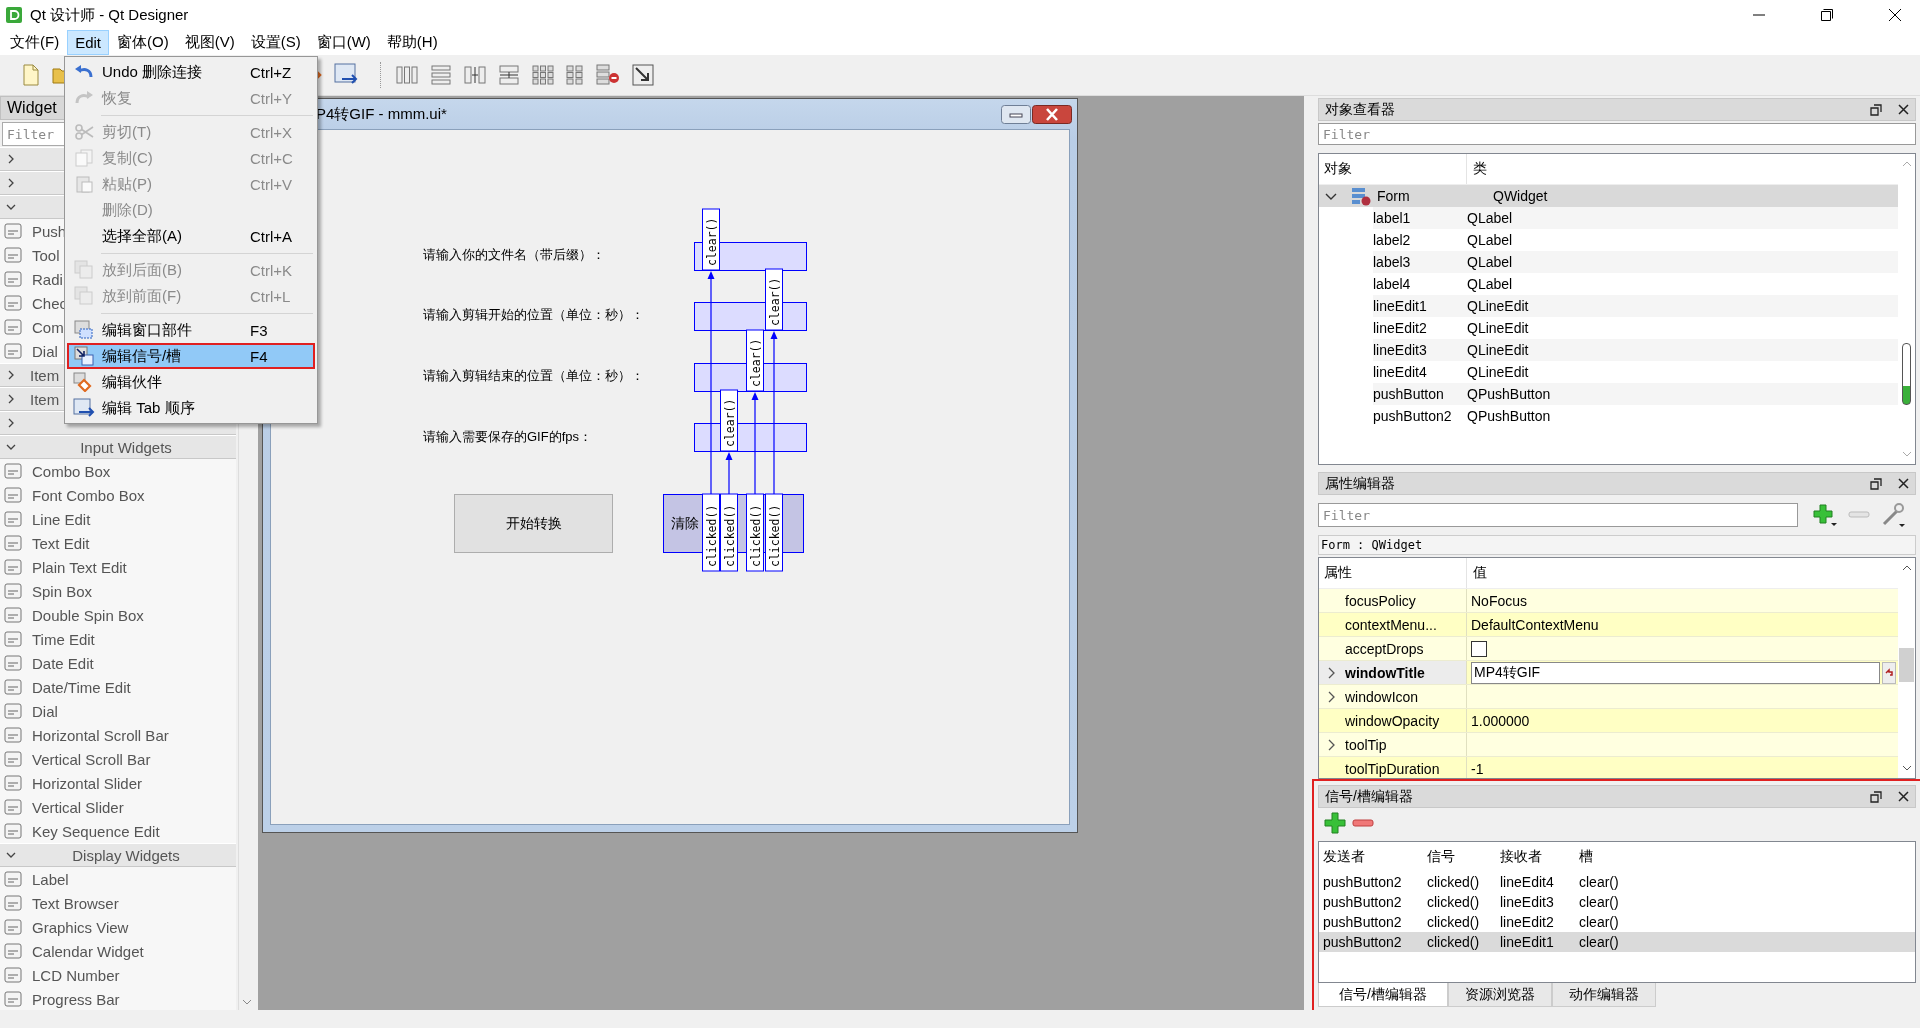 The width and height of the screenshot is (1920, 1028). Describe the element at coordinates (1385, 672) in the screenshot. I see `property-name: windowTitle` at that location.